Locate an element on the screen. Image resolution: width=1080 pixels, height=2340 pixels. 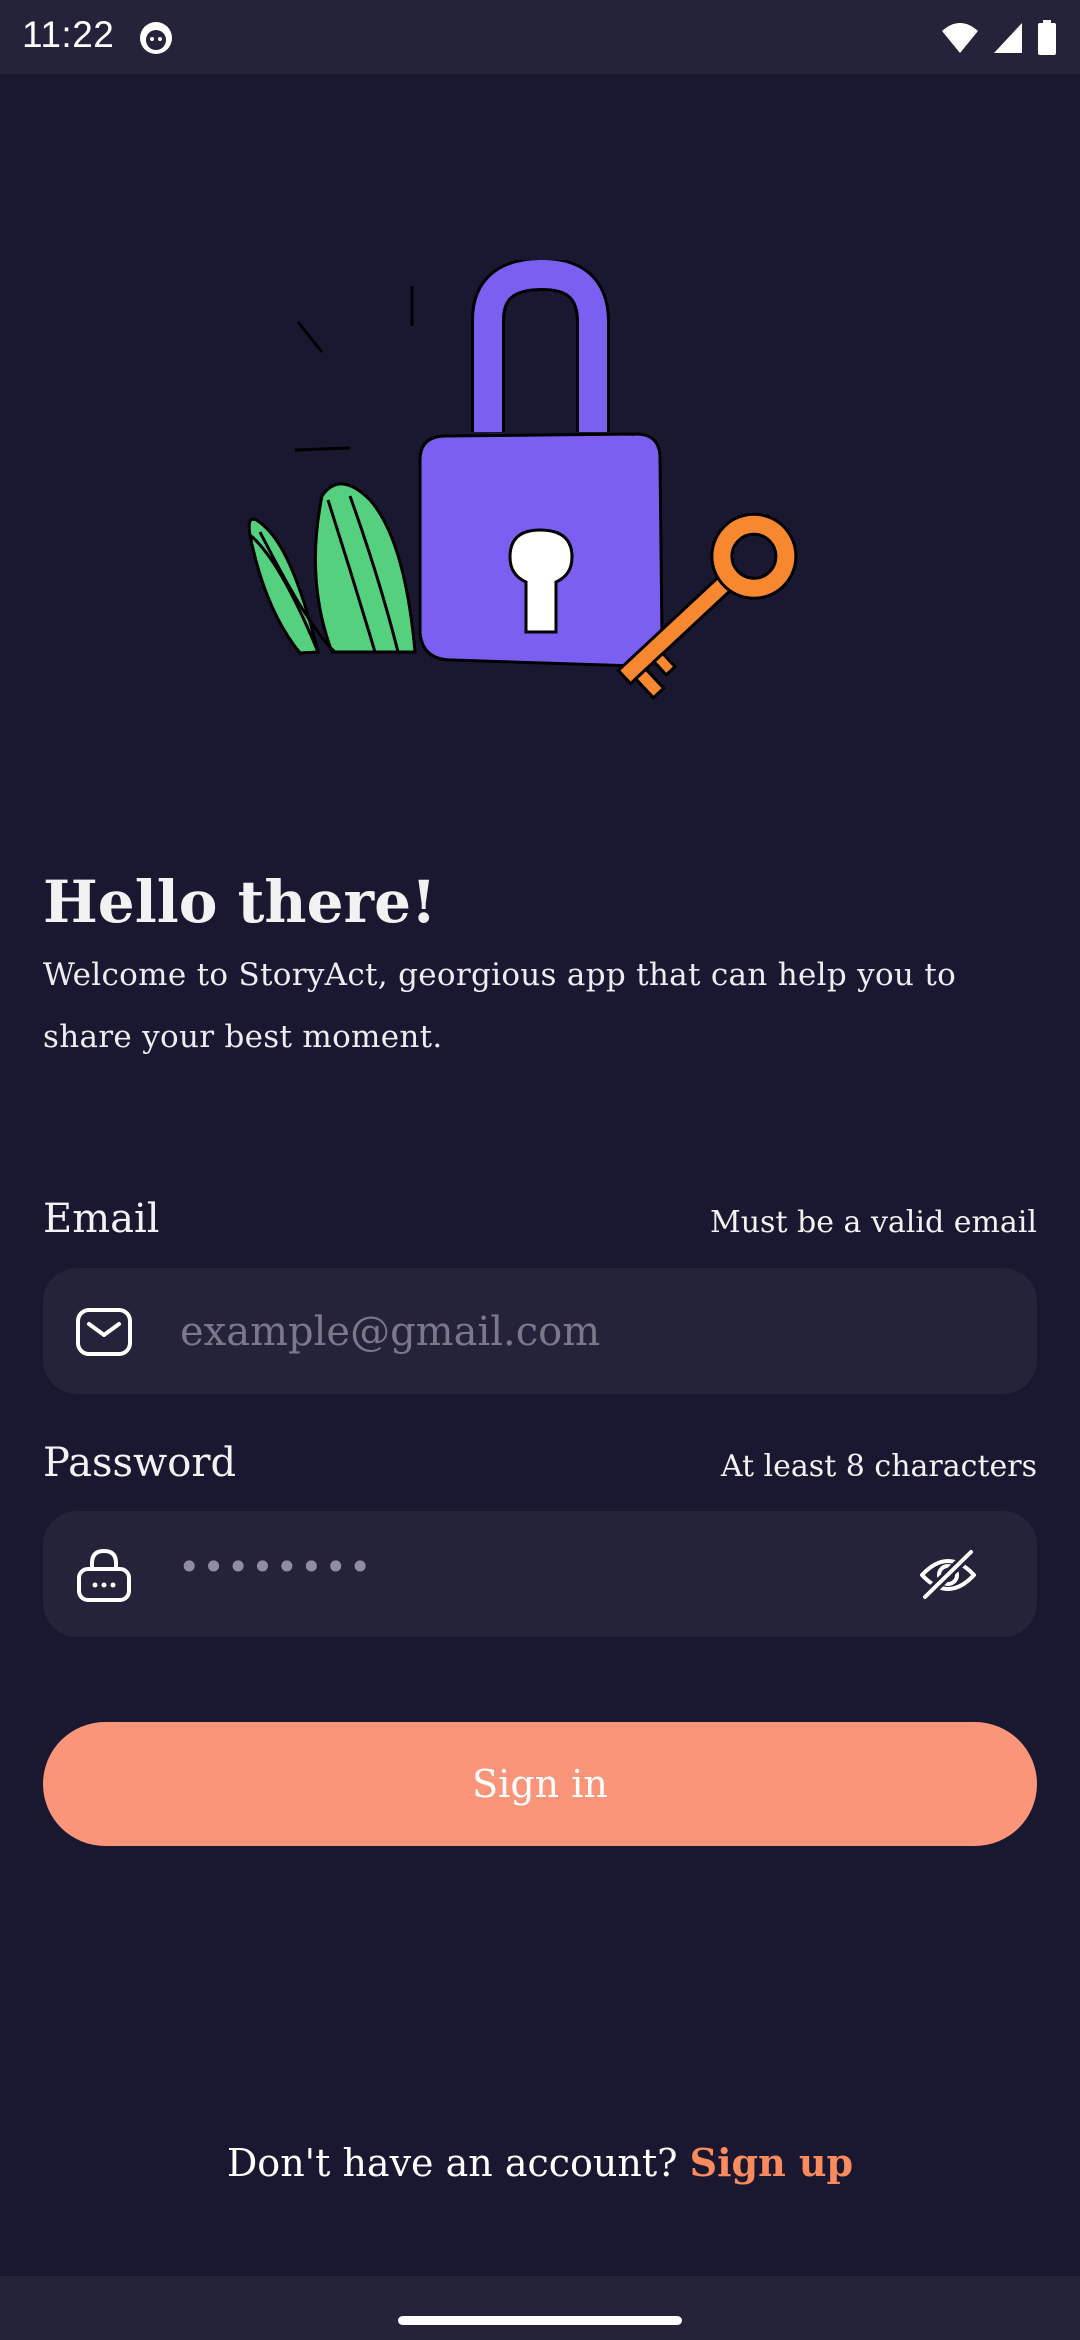
cell-signal-icon is located at coordinates (1008, 38).